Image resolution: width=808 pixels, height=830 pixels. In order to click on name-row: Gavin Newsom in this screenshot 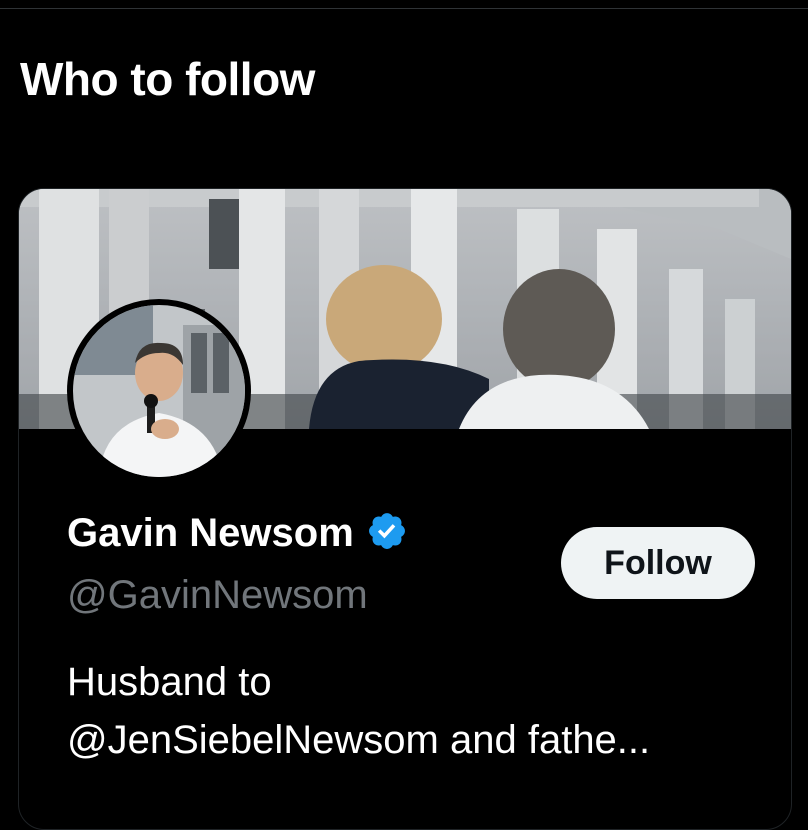, I will do `click(237, 533)`.